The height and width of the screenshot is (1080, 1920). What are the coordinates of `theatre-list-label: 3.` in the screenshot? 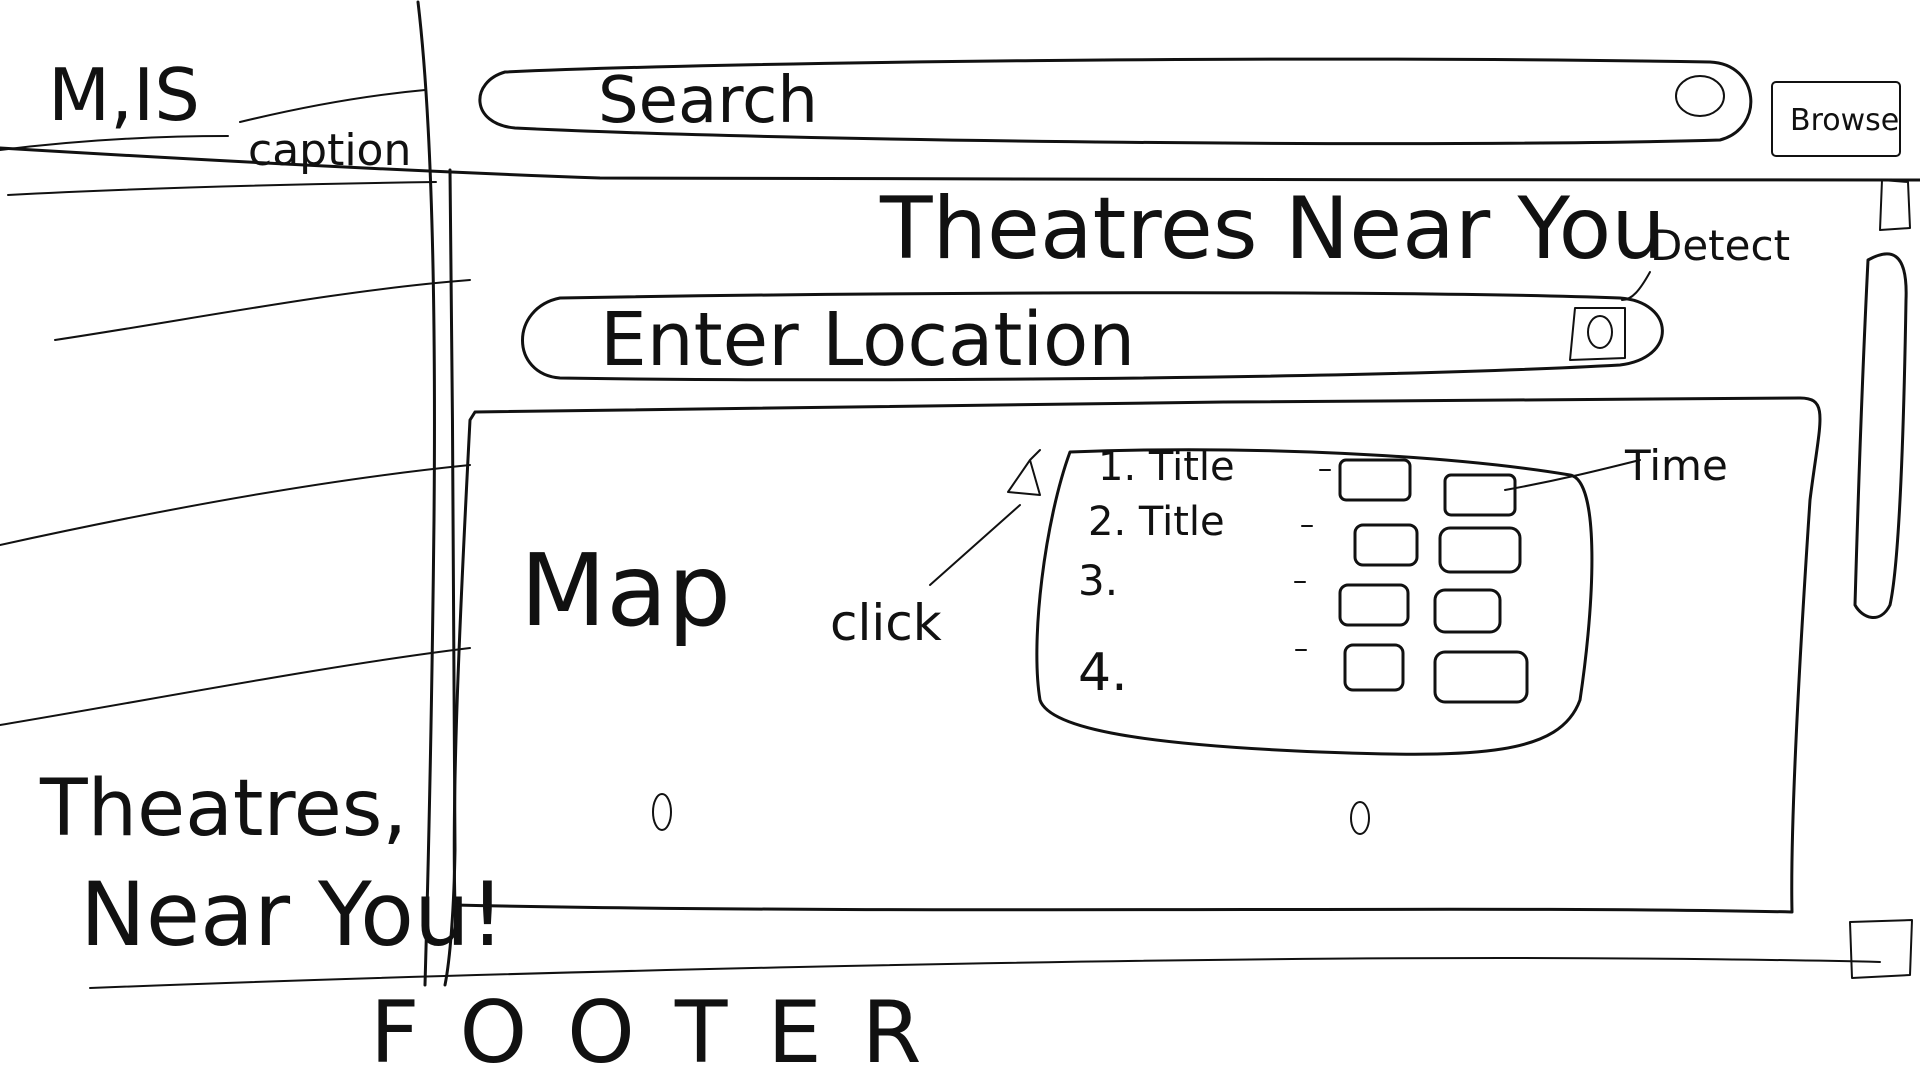 It's located at (1098, 580).